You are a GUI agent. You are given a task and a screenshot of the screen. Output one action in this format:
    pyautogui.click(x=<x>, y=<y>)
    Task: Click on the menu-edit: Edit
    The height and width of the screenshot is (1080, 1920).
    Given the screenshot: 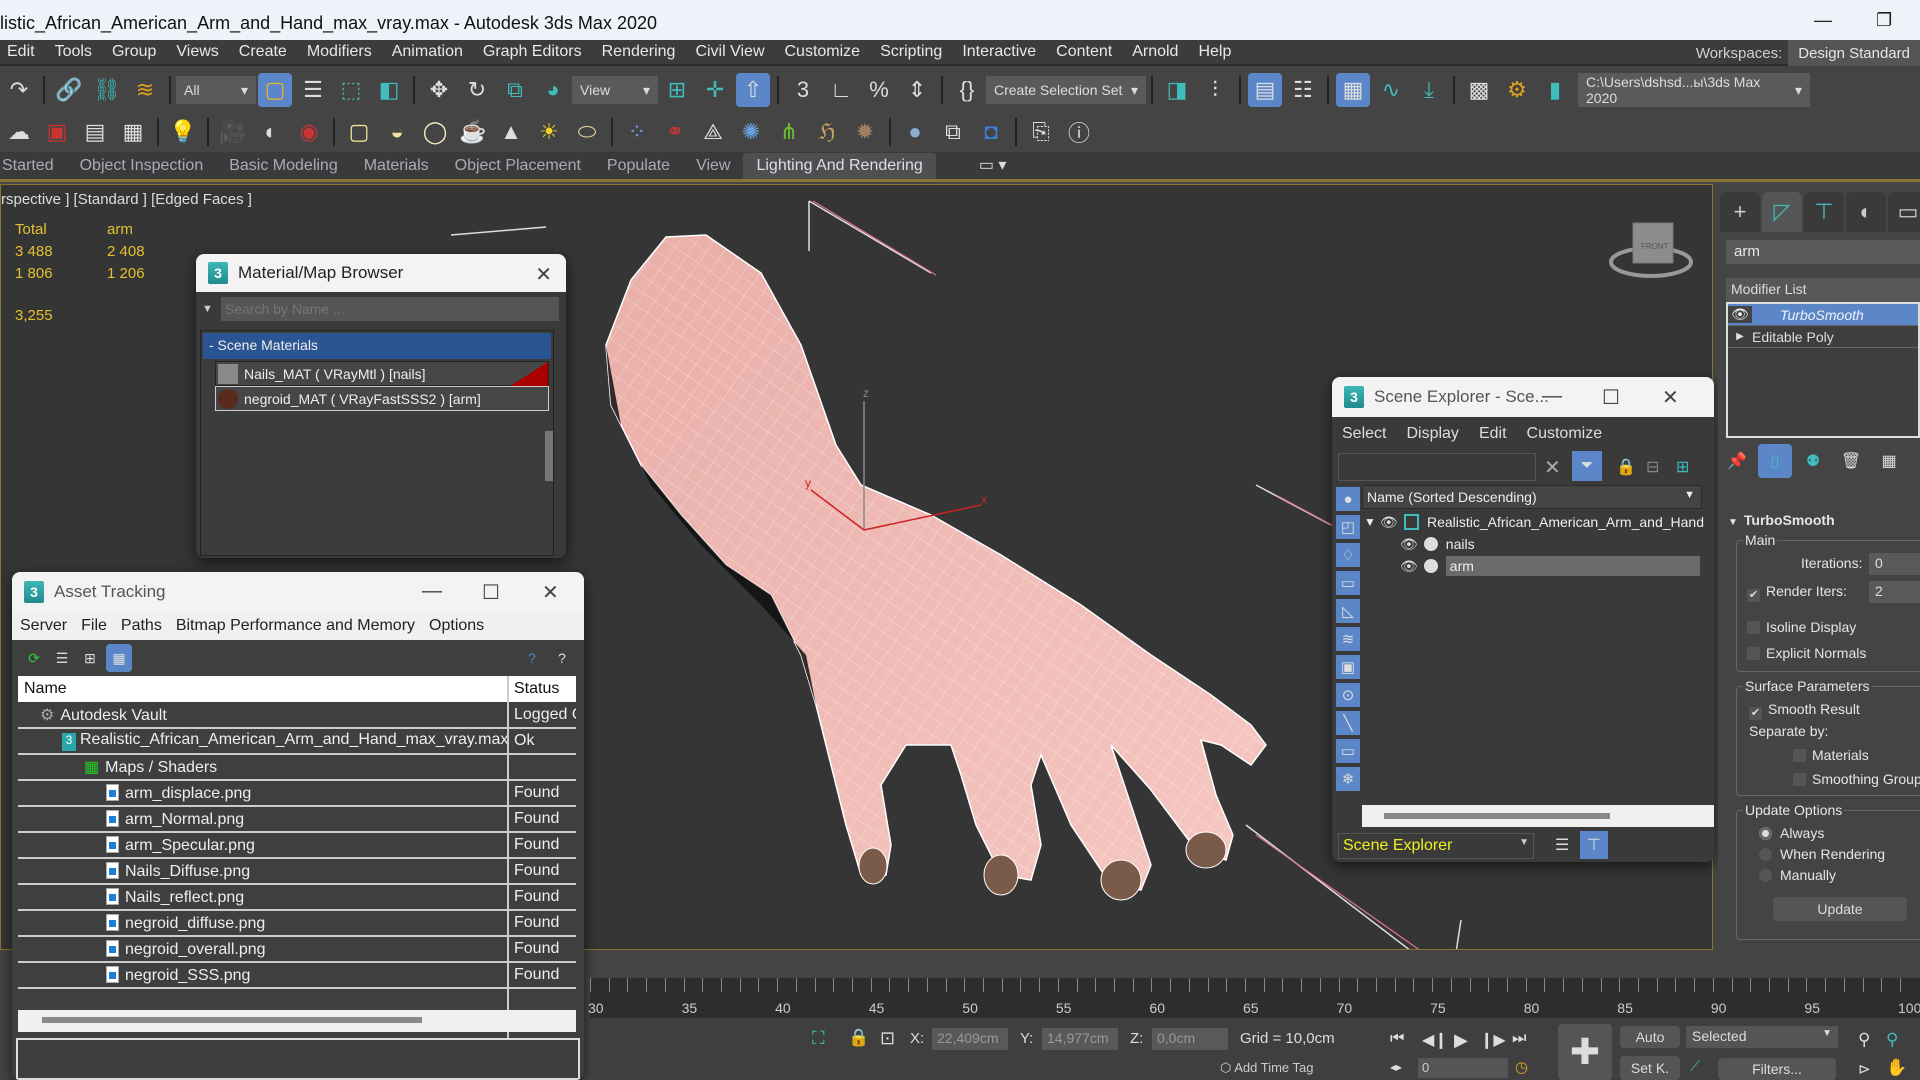 What is the action you would take?
    pyautogui.click(x=1493, y=434)
    